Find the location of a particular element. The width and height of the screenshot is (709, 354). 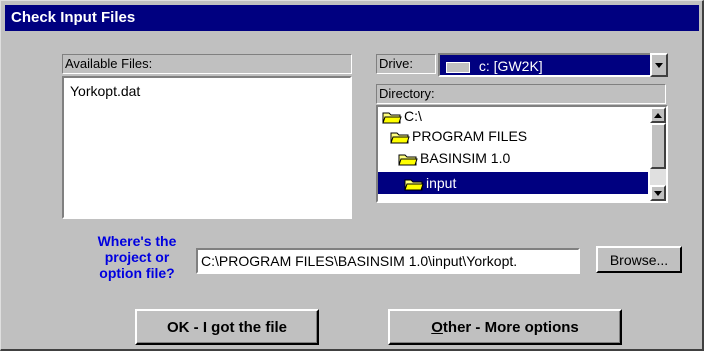

directory-scrollbar is located at coordinates (658, 154).